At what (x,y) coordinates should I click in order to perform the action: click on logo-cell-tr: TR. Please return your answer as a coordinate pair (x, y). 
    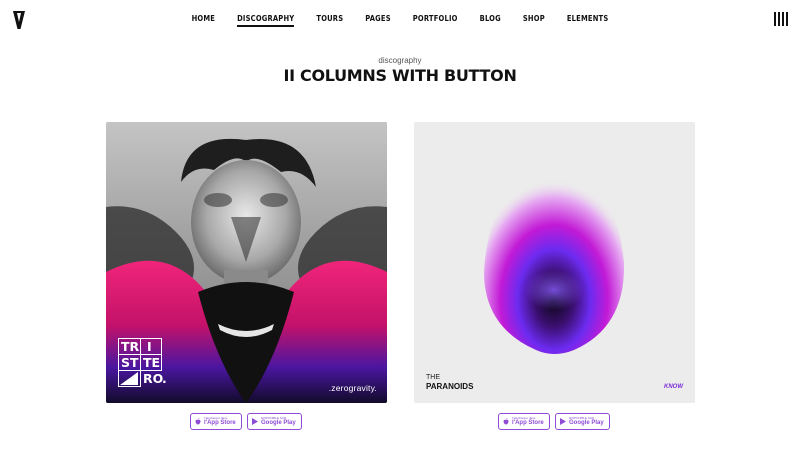
    Looking at the image, I should click on (130, 346).